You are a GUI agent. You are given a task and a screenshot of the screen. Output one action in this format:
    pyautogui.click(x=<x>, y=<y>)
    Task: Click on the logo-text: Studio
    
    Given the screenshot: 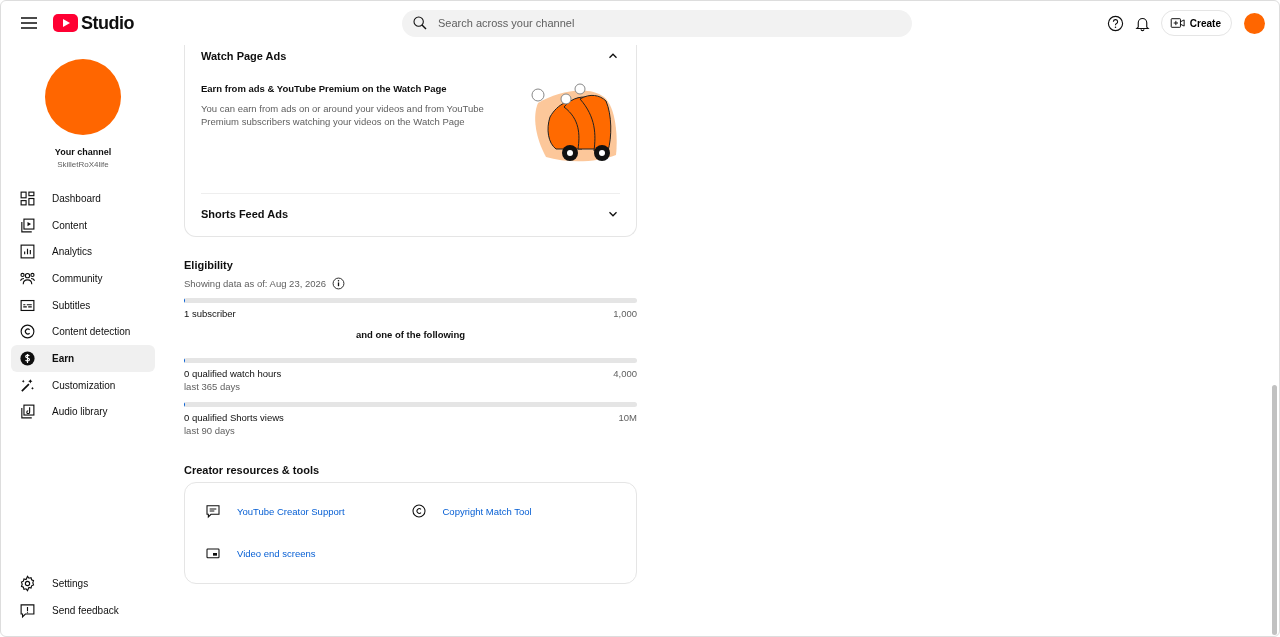 What is the action you would take?
    pyautogui.click(x=107, y=23)
    